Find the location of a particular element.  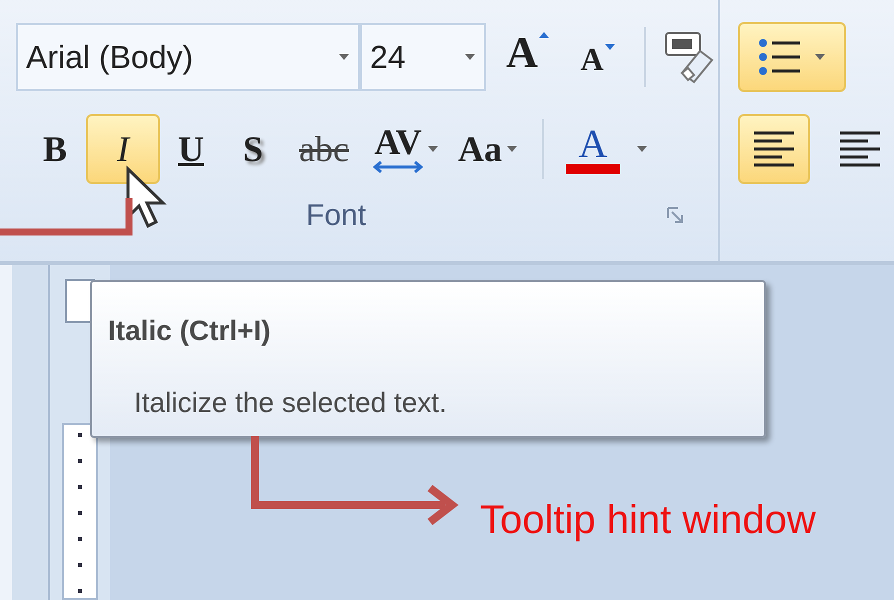

bullets-button is located at coordinates (792, 57).